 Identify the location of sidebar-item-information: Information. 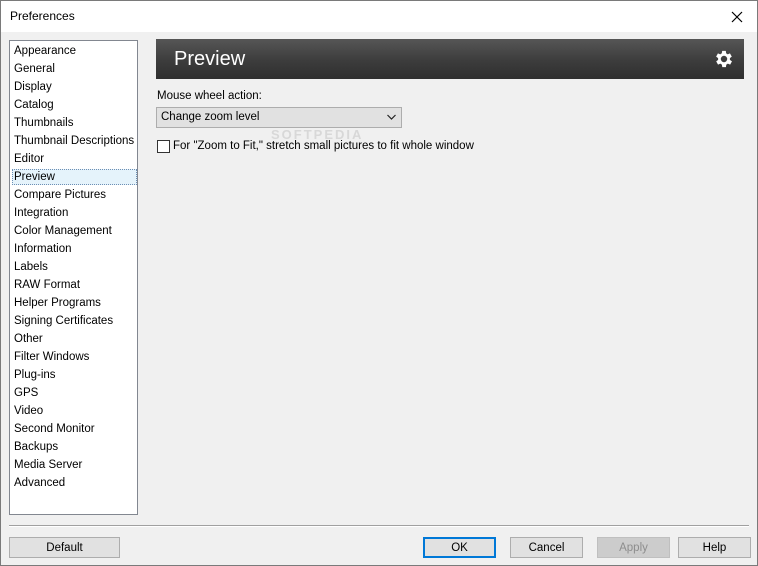
(74, 249).